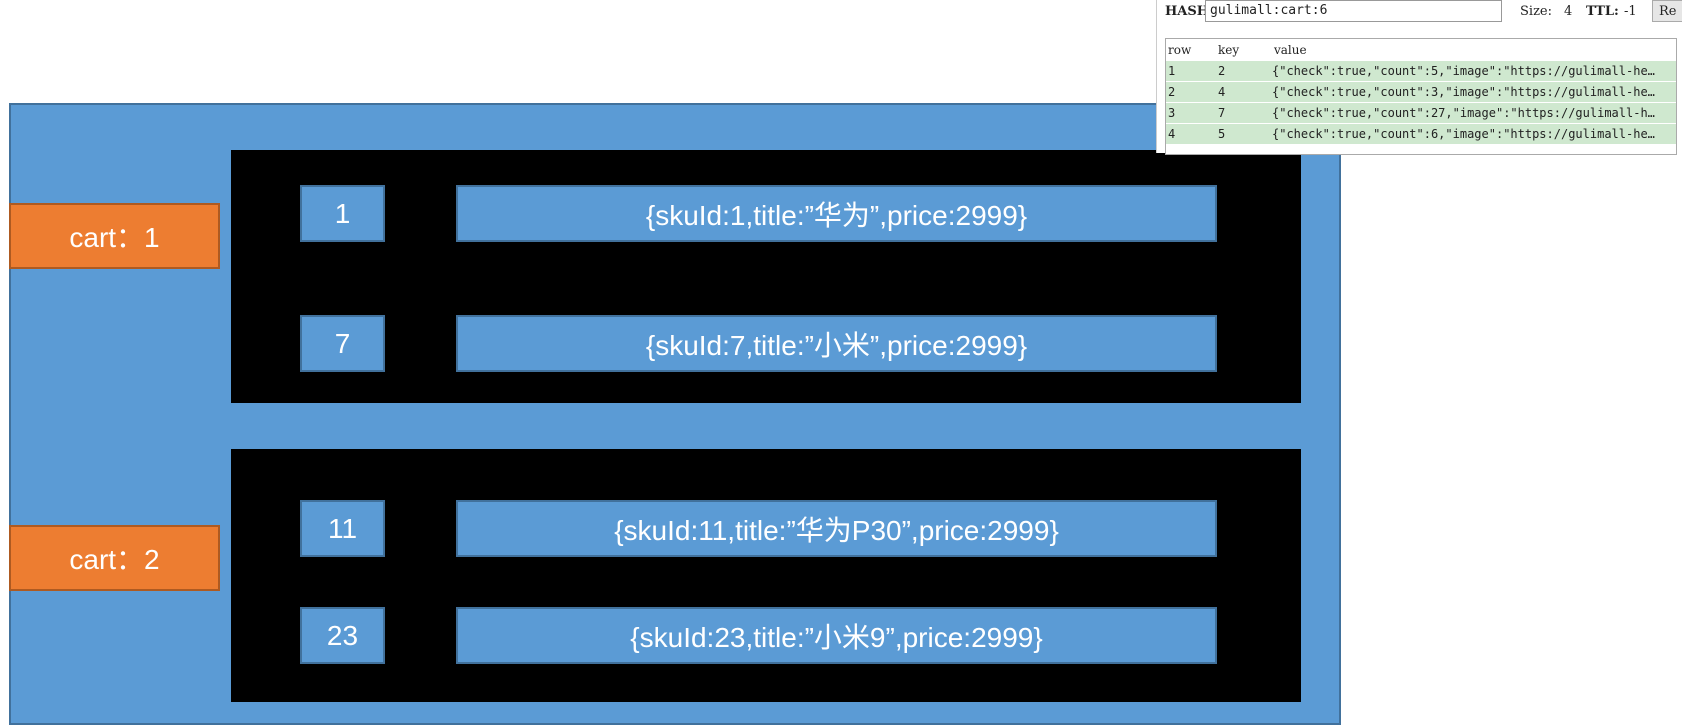 The image size is (1682, 725). Describe the element at coordinates (1172, 134) in the screenshot. I see `row-number: 4` at that location.